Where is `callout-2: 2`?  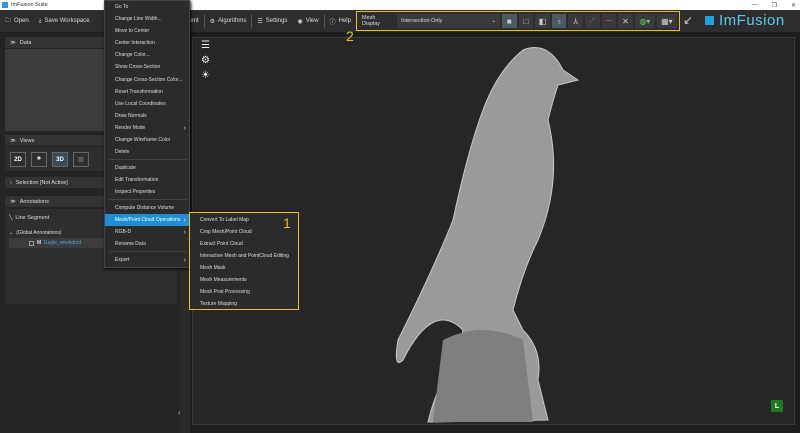 callout-2: 2 is located at coordinates (350, 36).